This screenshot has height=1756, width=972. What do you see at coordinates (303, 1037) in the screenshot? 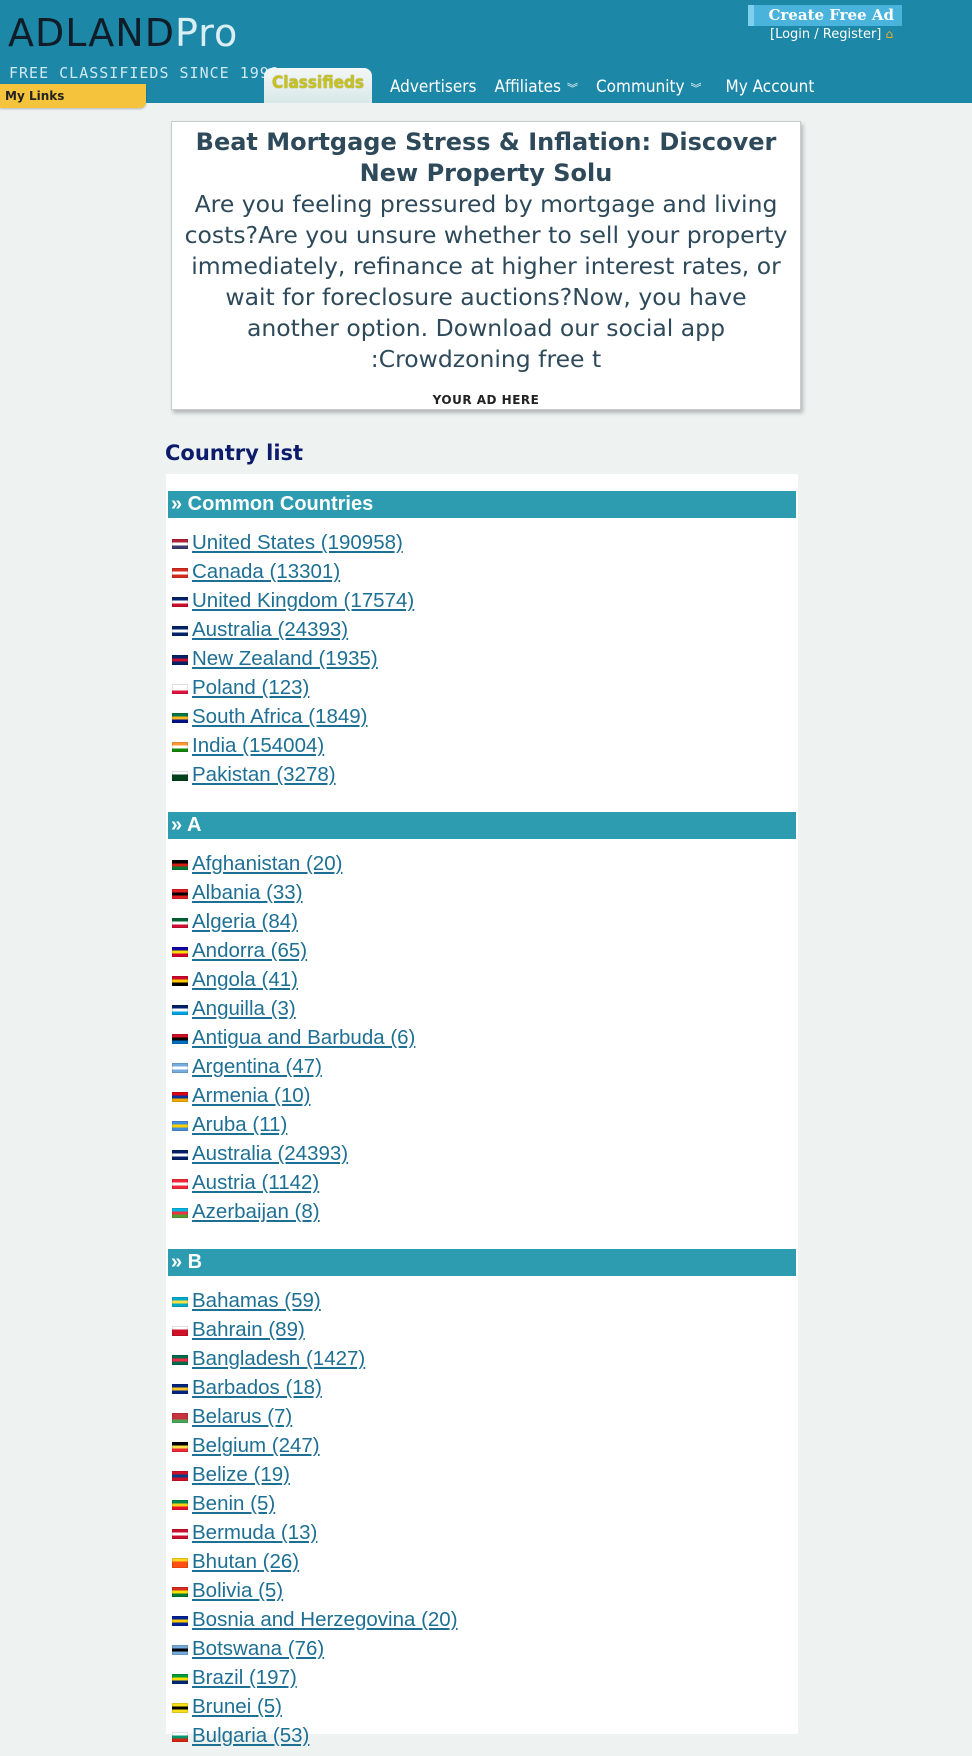
I see `country-link: Antigua and Barbuda (6)` at bounding box center [303, 1037].